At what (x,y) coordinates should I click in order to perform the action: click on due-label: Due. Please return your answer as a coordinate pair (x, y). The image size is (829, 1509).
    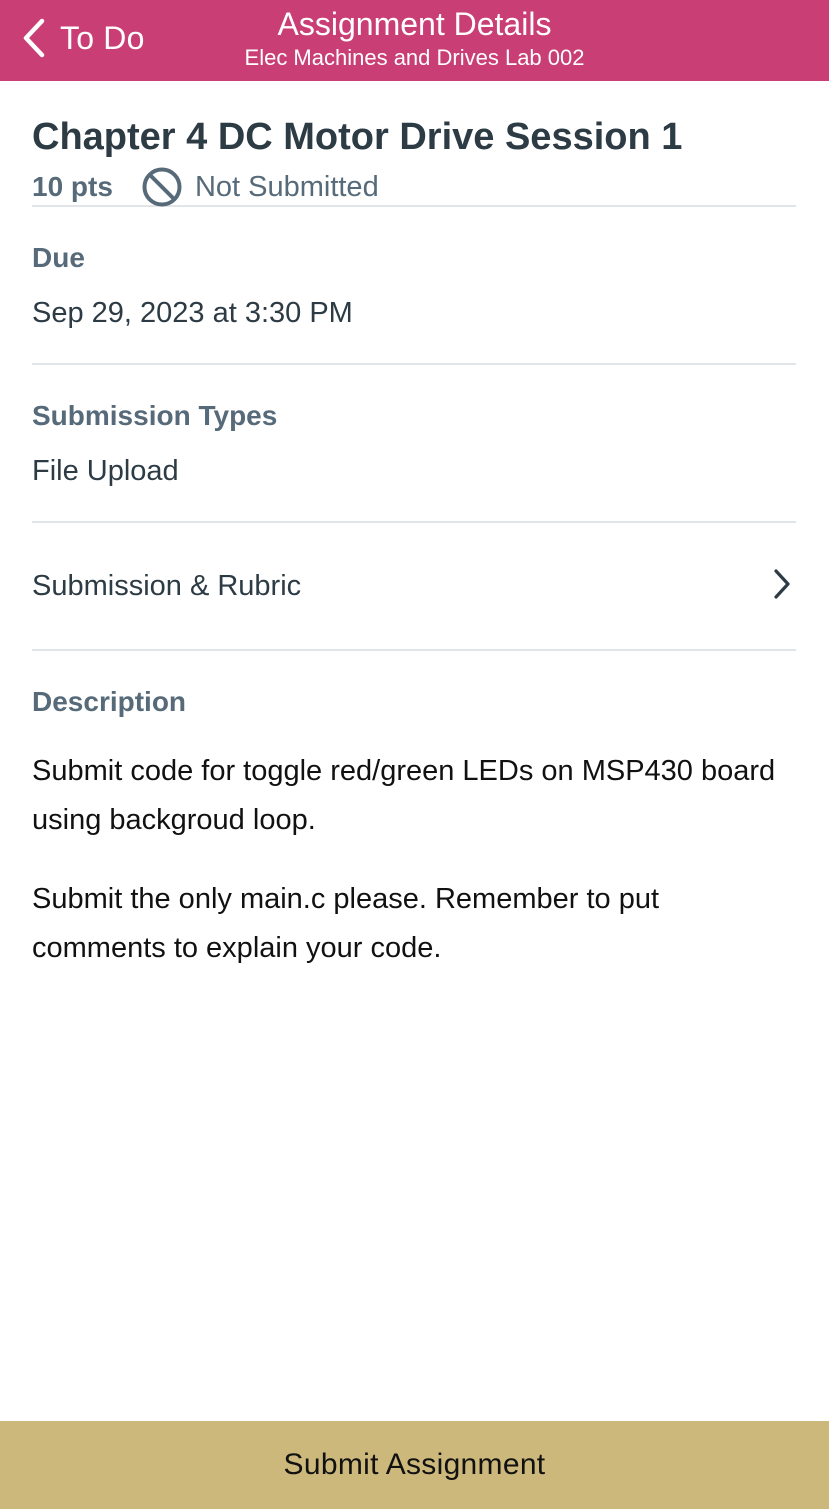
    Looking at the image, I should click on (58, 257).